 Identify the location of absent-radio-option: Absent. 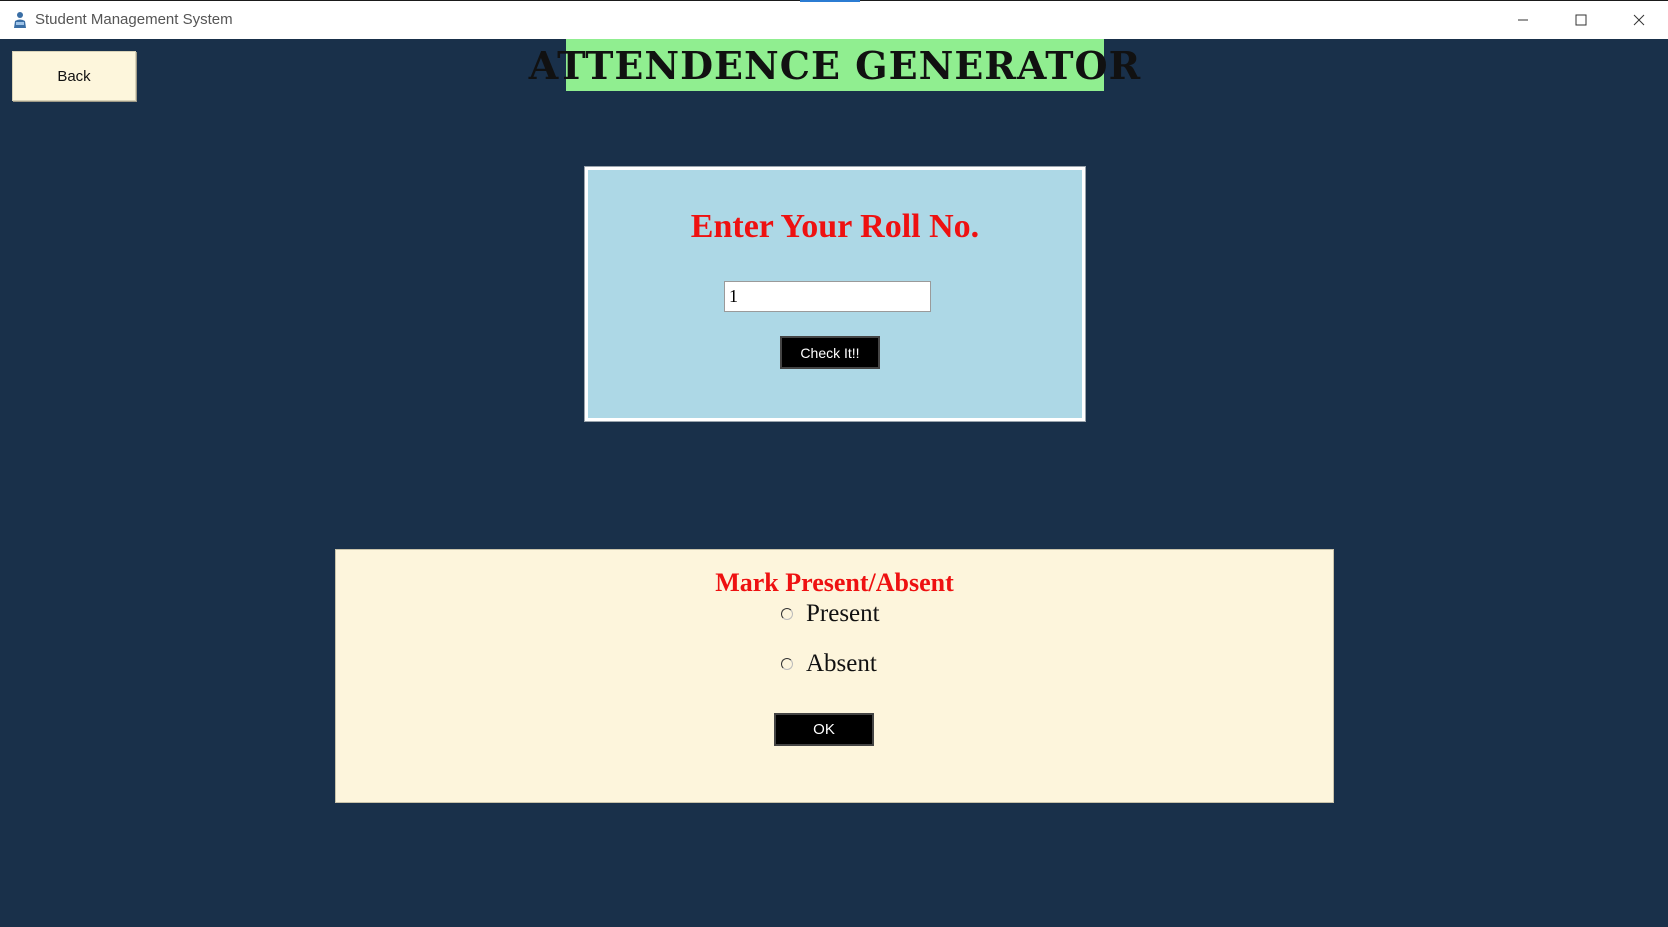
(829, 664).